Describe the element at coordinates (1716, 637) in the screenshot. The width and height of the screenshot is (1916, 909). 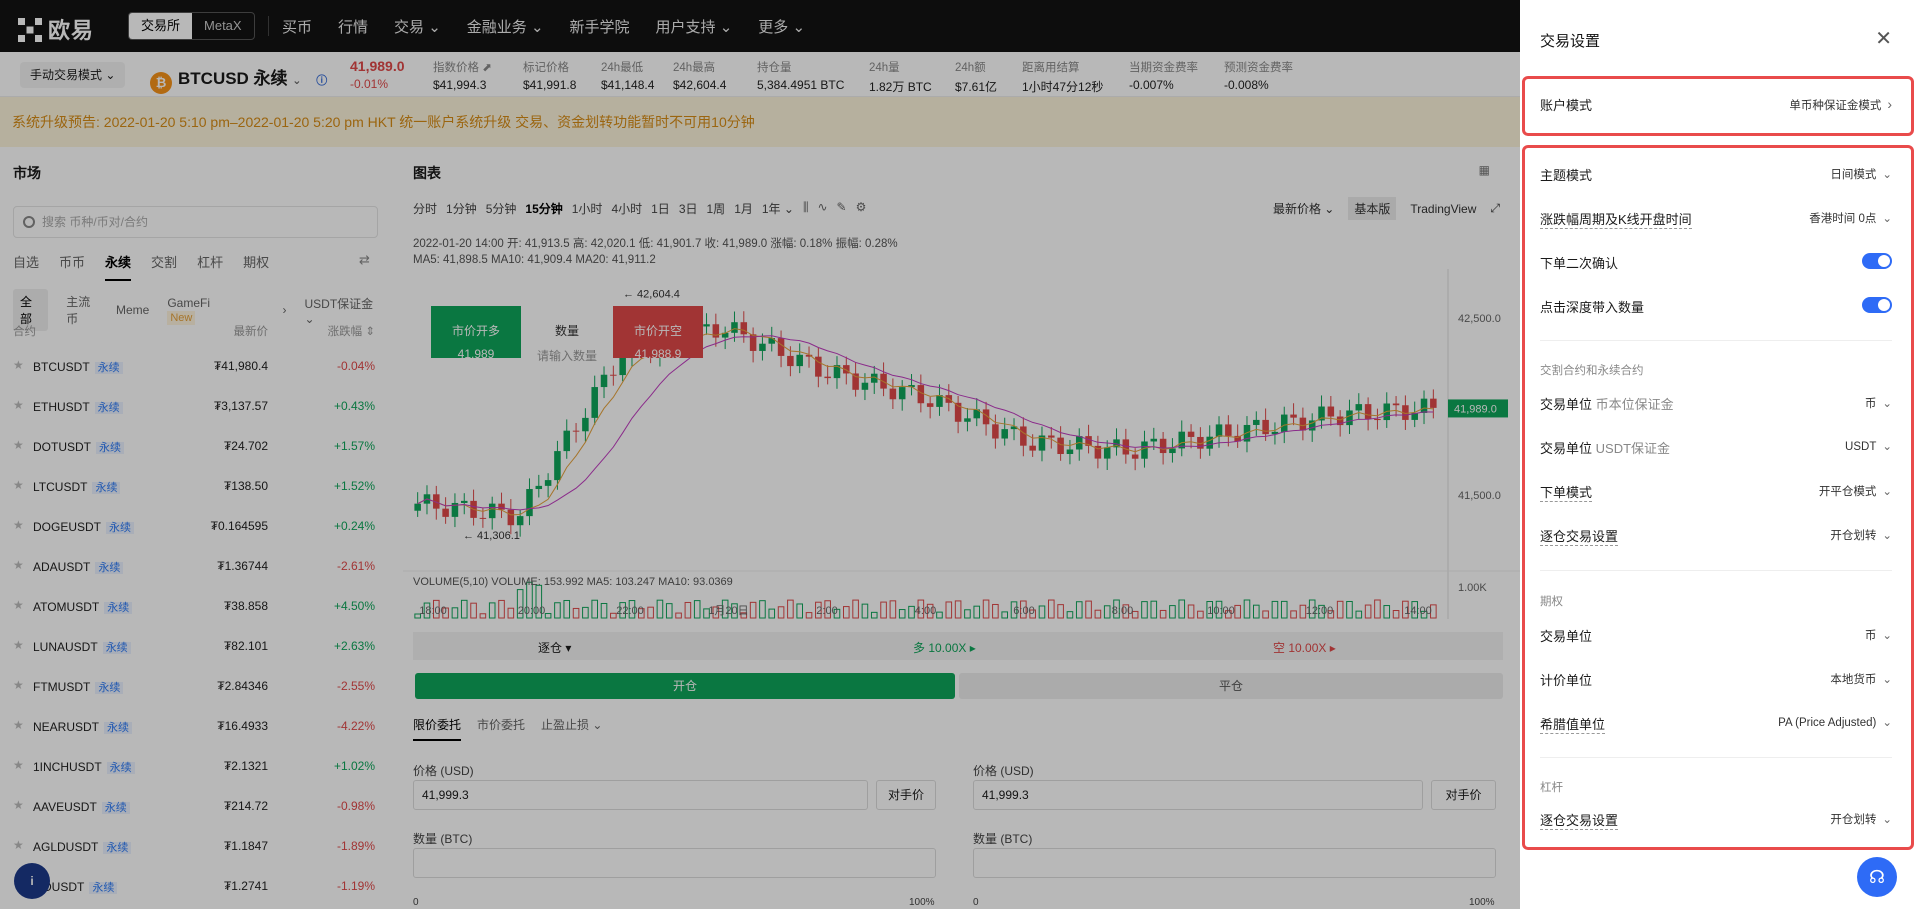
I see `setting-option-unit: 交易单位币 ⌄` at that location.